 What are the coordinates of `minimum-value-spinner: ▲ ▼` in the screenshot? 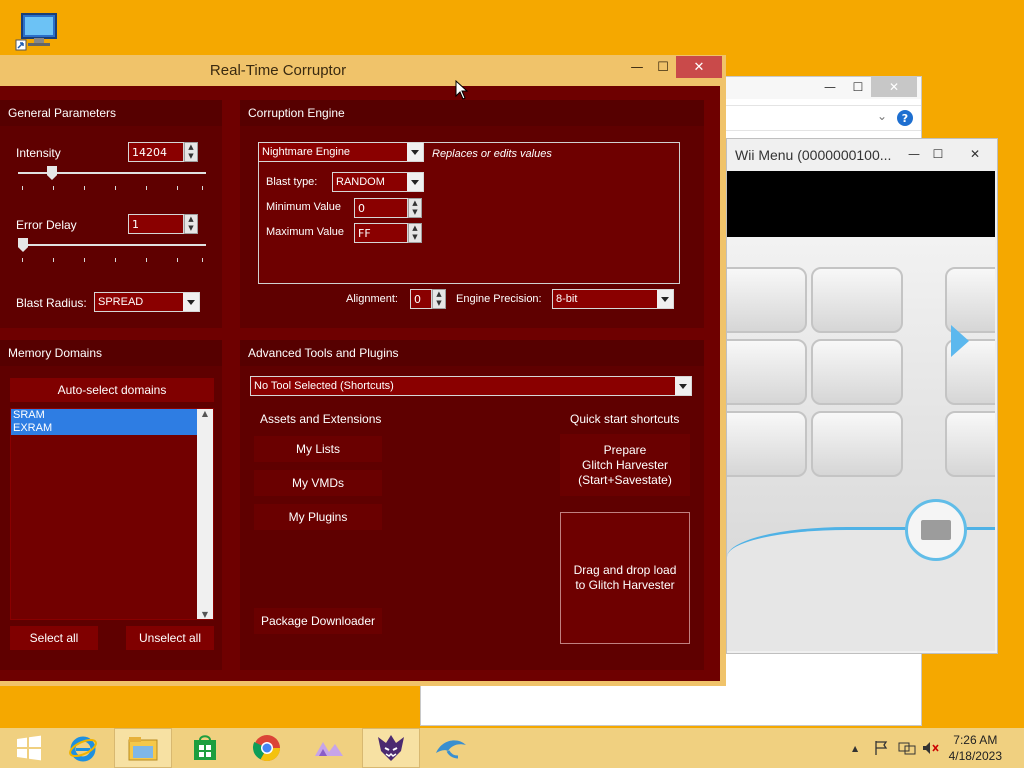 It's located at (415, 208).